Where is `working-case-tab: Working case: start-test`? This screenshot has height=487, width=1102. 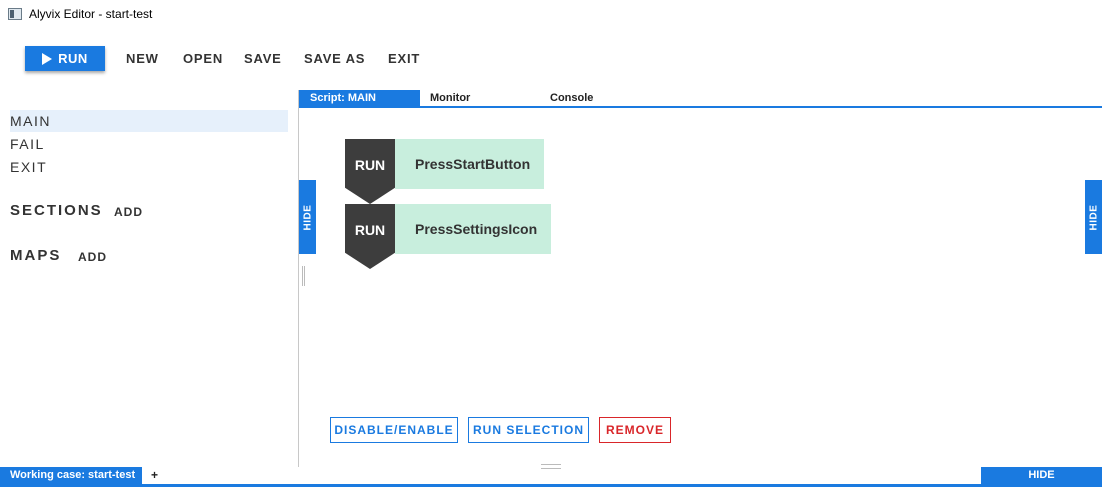 working-case-tab: Working case: start-test is located at coordinates (71, 475).